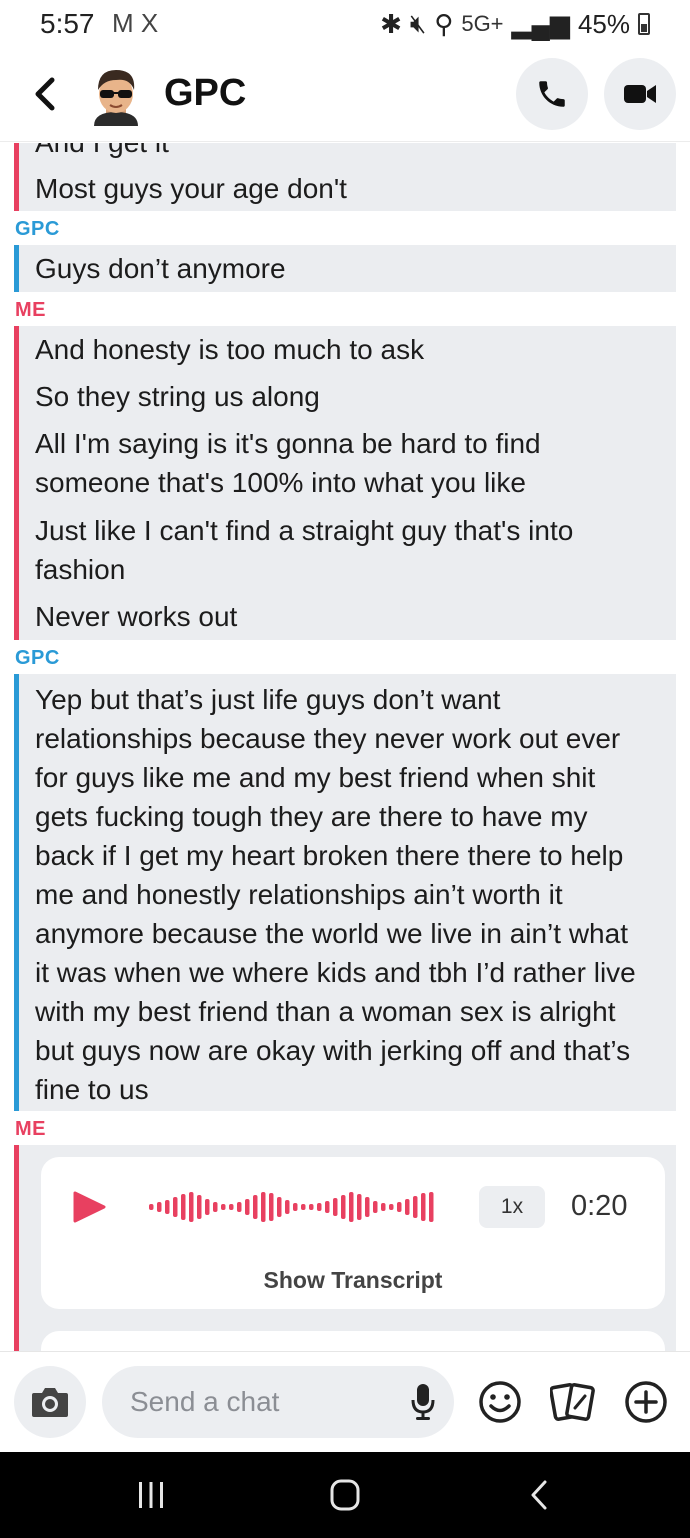  What do you see at coordinates (345, 268) in the screenshot?
I see `message-group-gpc: Guys don’t anymore` at bounding box center [345, 268].